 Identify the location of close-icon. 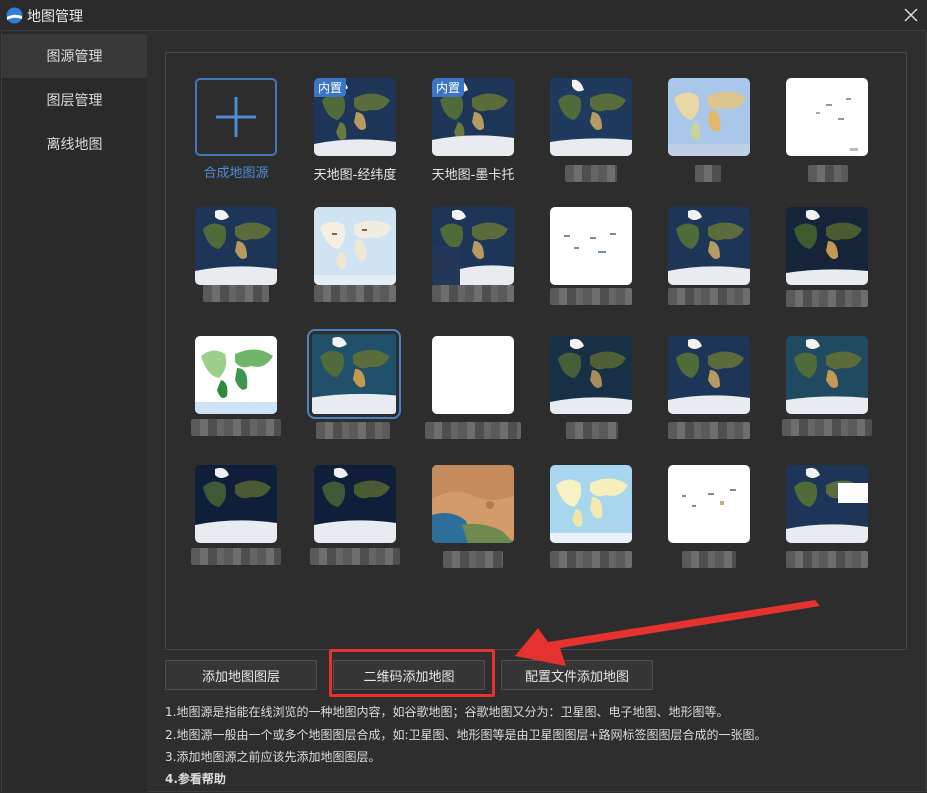
(911, 15).